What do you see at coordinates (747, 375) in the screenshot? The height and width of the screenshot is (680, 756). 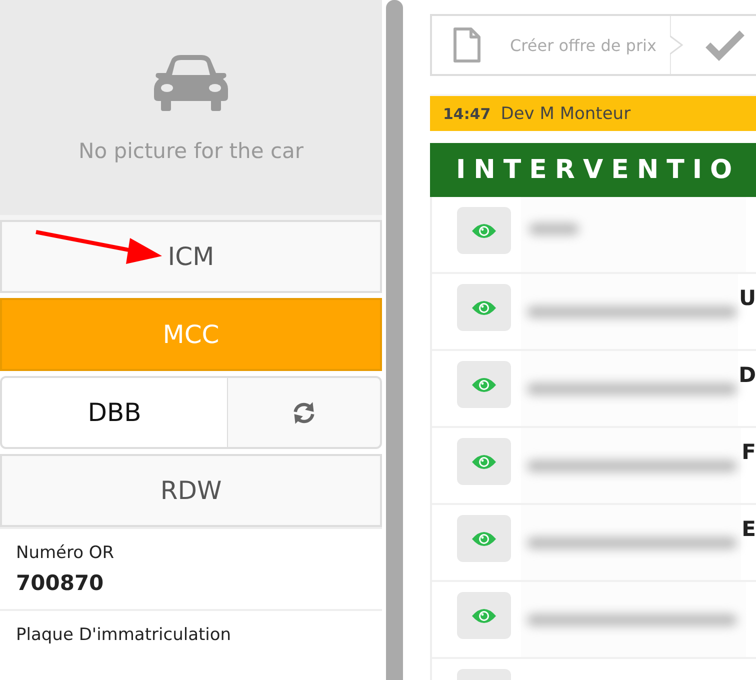 I see `row-text: D` at bounding box center [747, 375].